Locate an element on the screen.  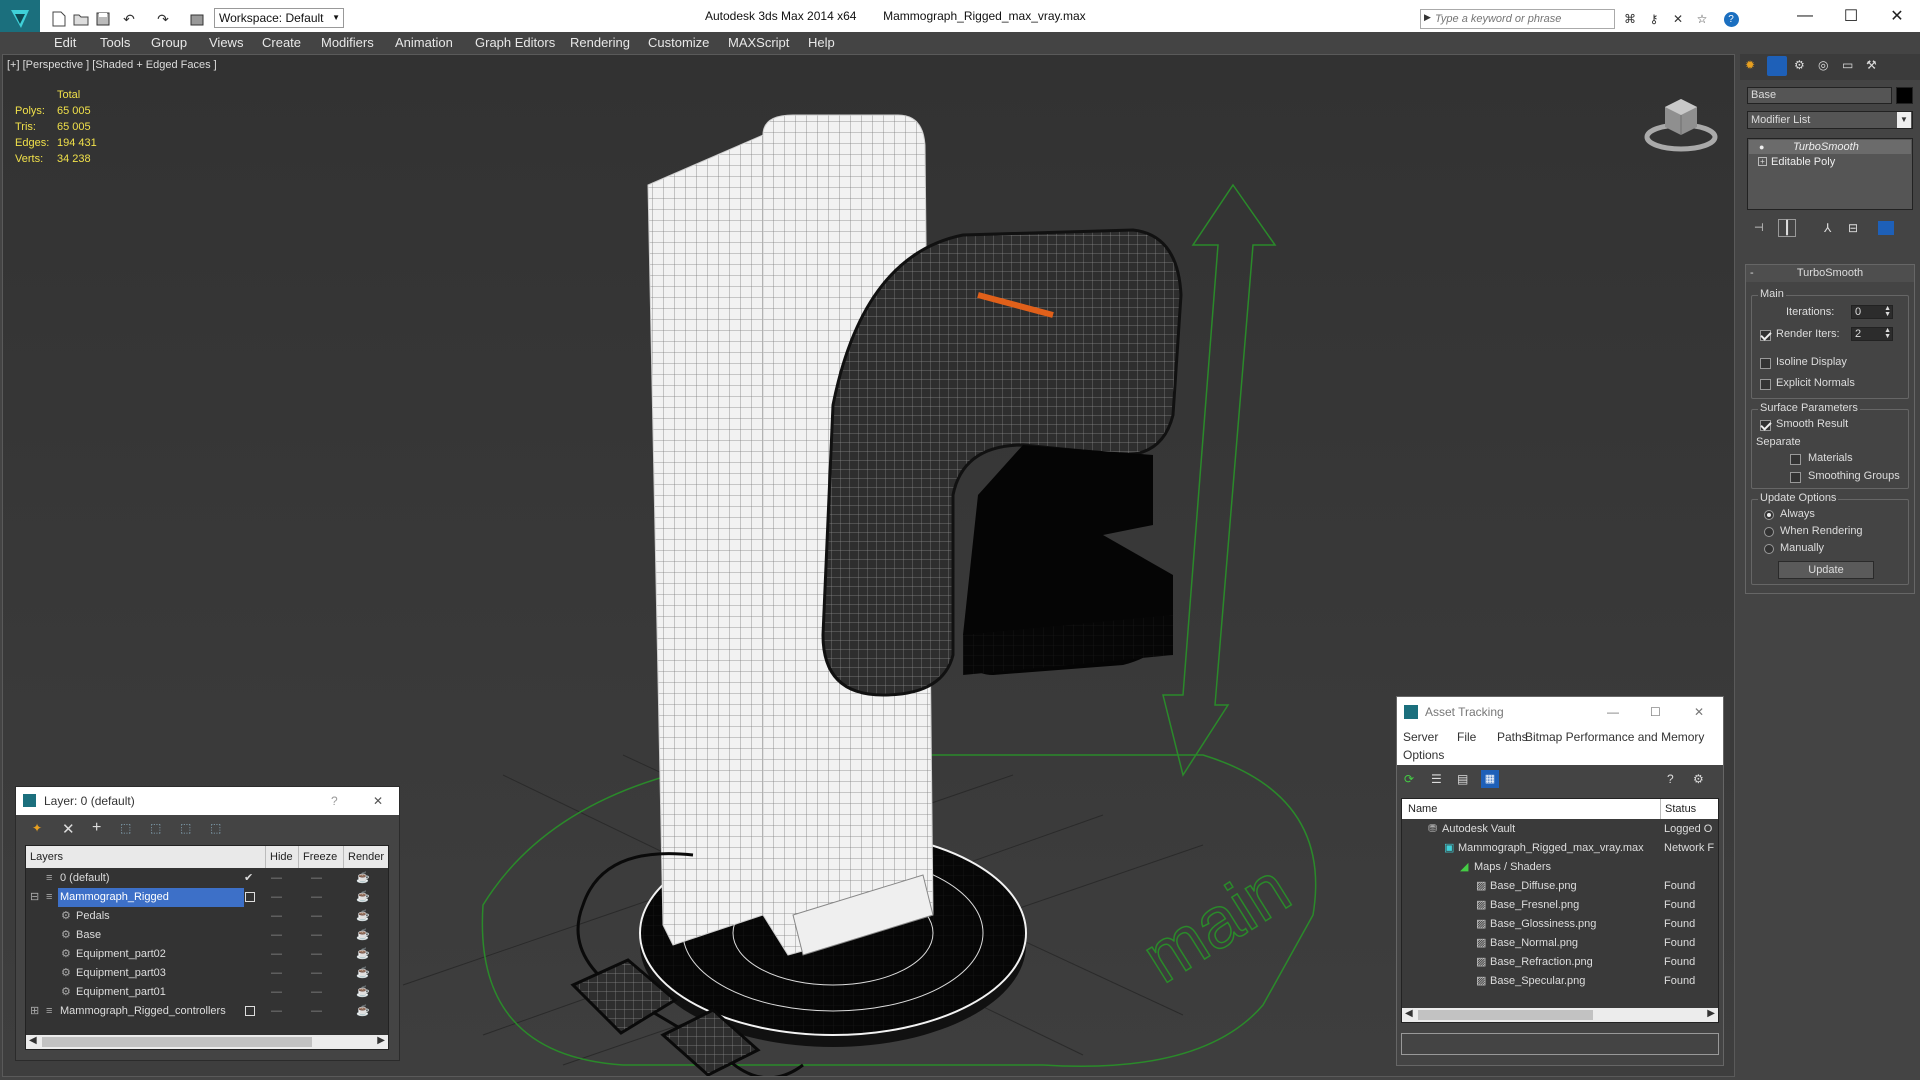
materials-checkbox is located at coordinates (1795, 459).